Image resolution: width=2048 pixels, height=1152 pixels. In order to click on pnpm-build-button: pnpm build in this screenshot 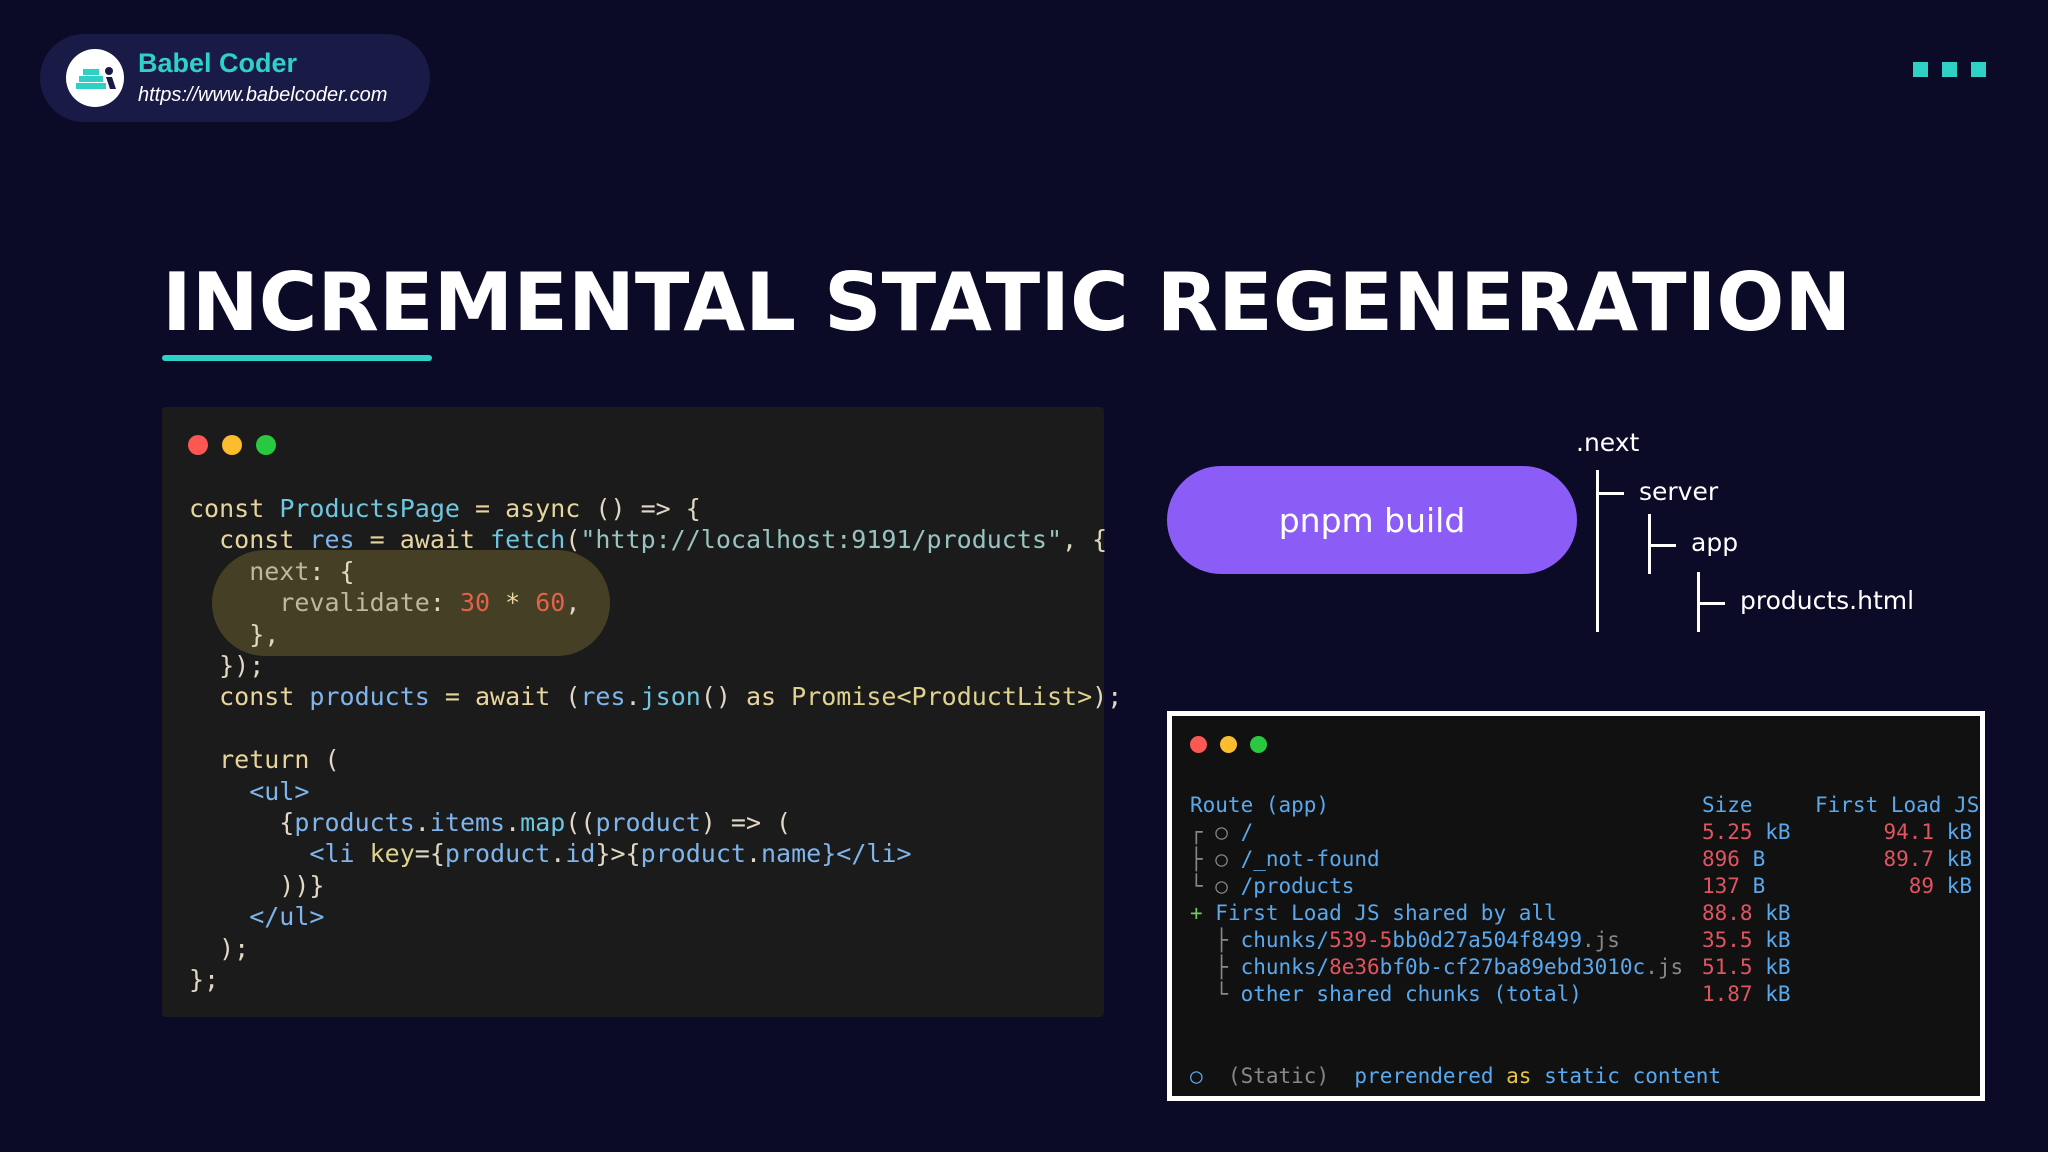, I will do `click(1372, 520)`.